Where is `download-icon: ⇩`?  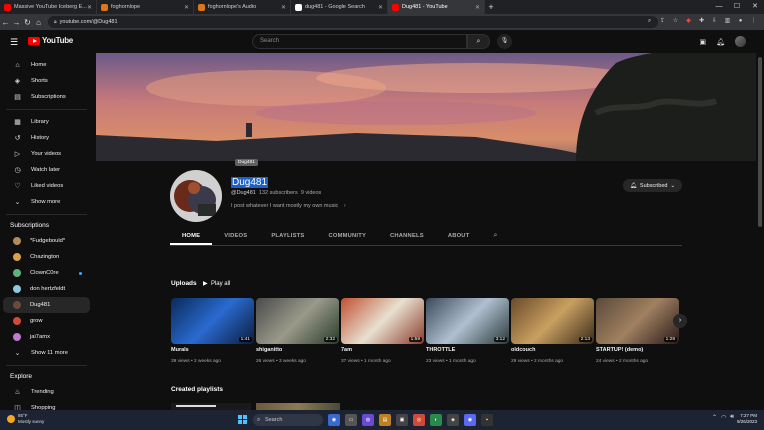
download-icon: ⇩ is located at coordinates (714, 21).